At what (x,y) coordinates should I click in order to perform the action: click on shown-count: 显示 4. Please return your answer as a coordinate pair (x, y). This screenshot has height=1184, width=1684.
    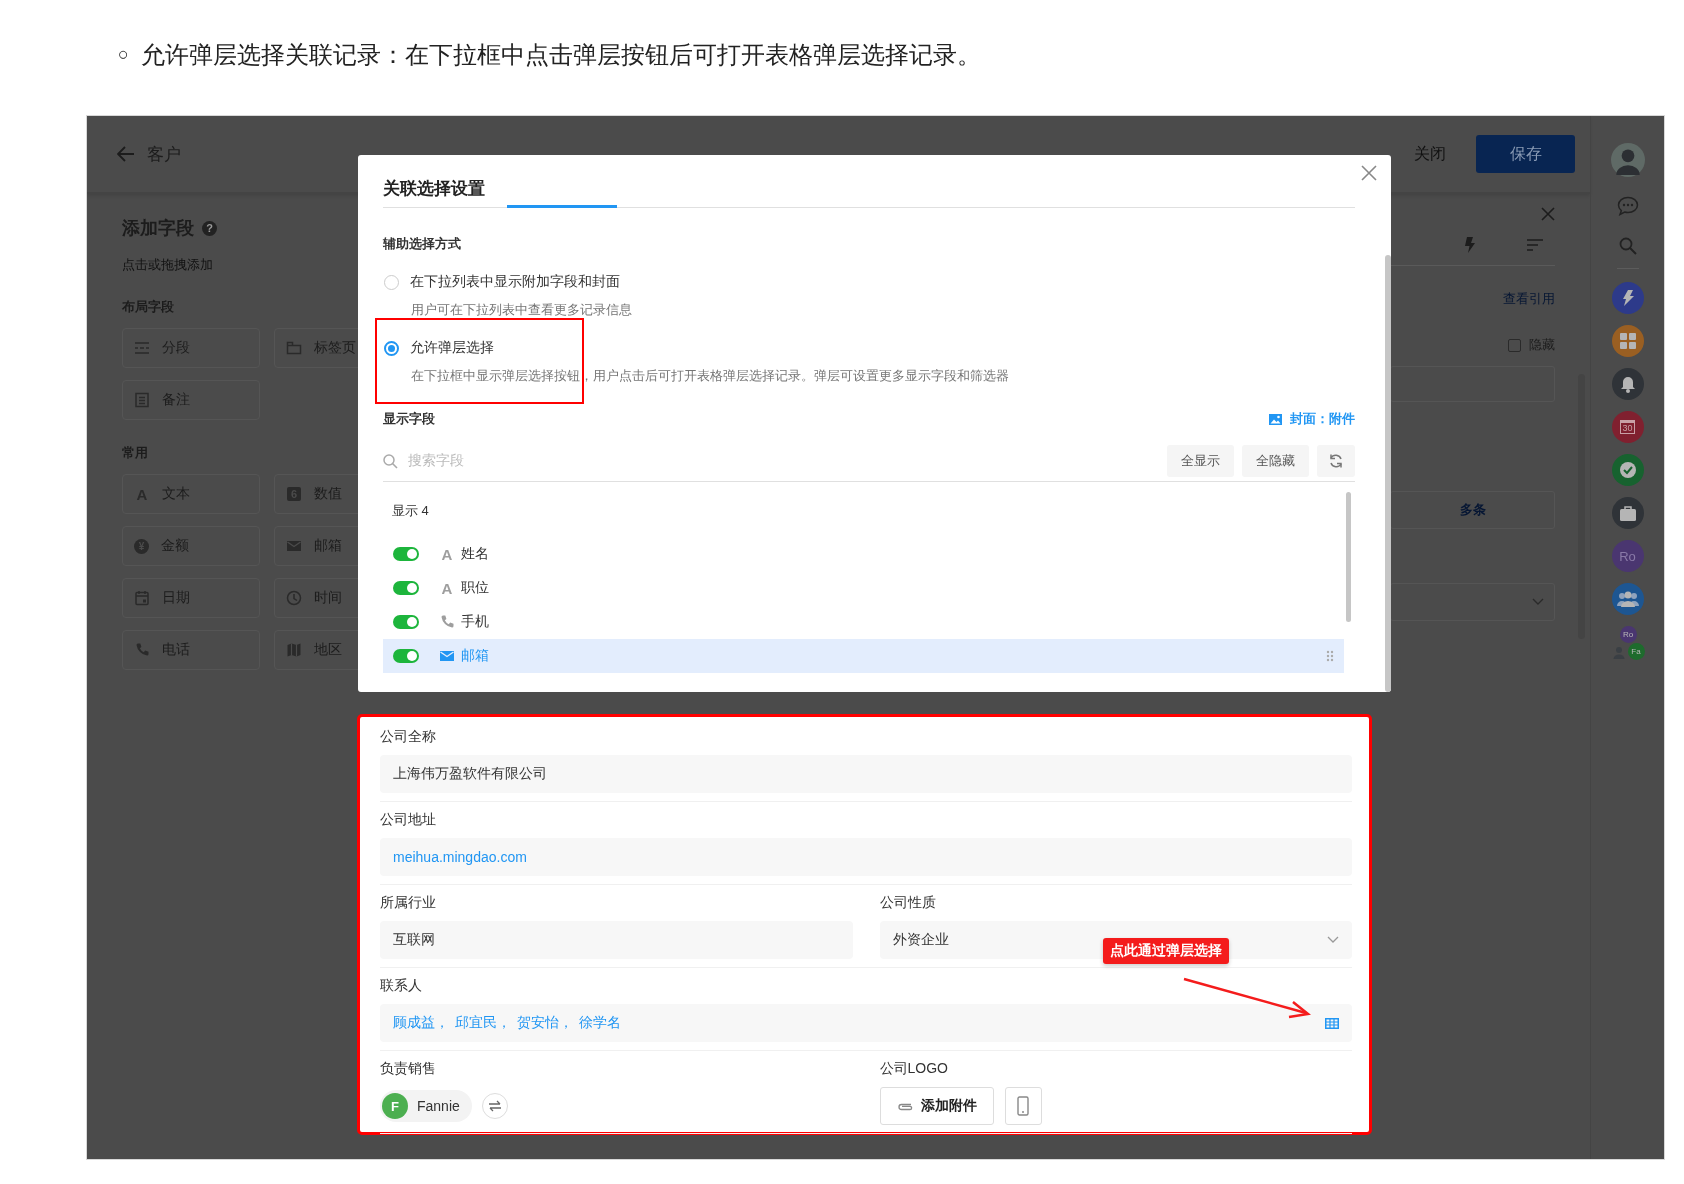
    Looking at the image, I should click on (411, 511).